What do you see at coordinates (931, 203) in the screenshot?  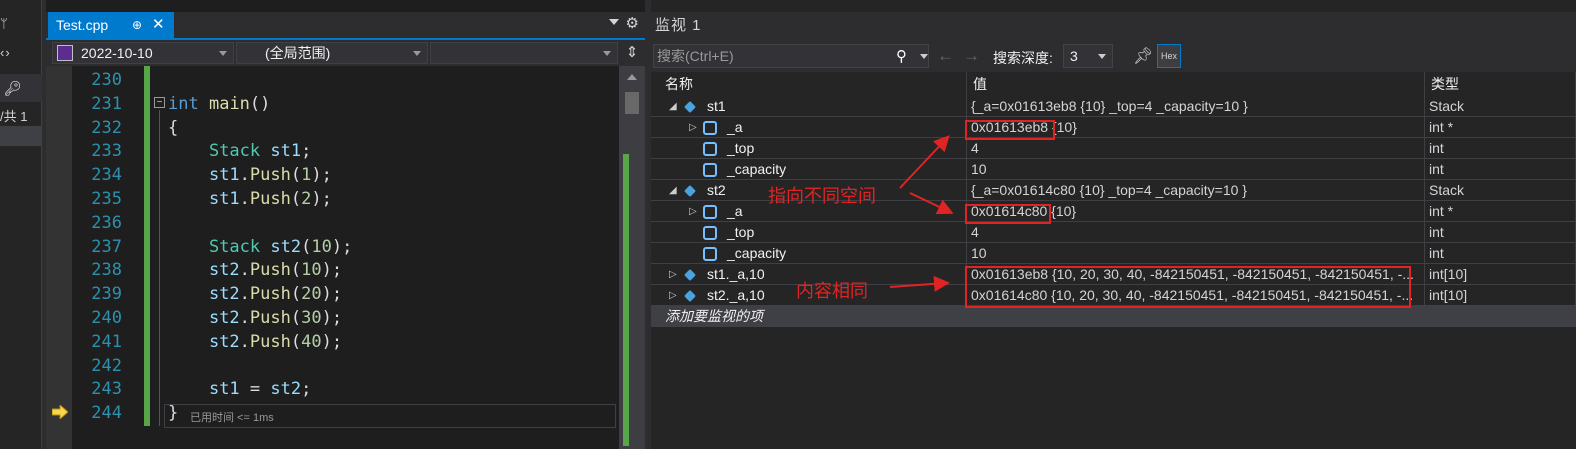 I see `arrow-to-st2-address` at bounding box center [931, 203].